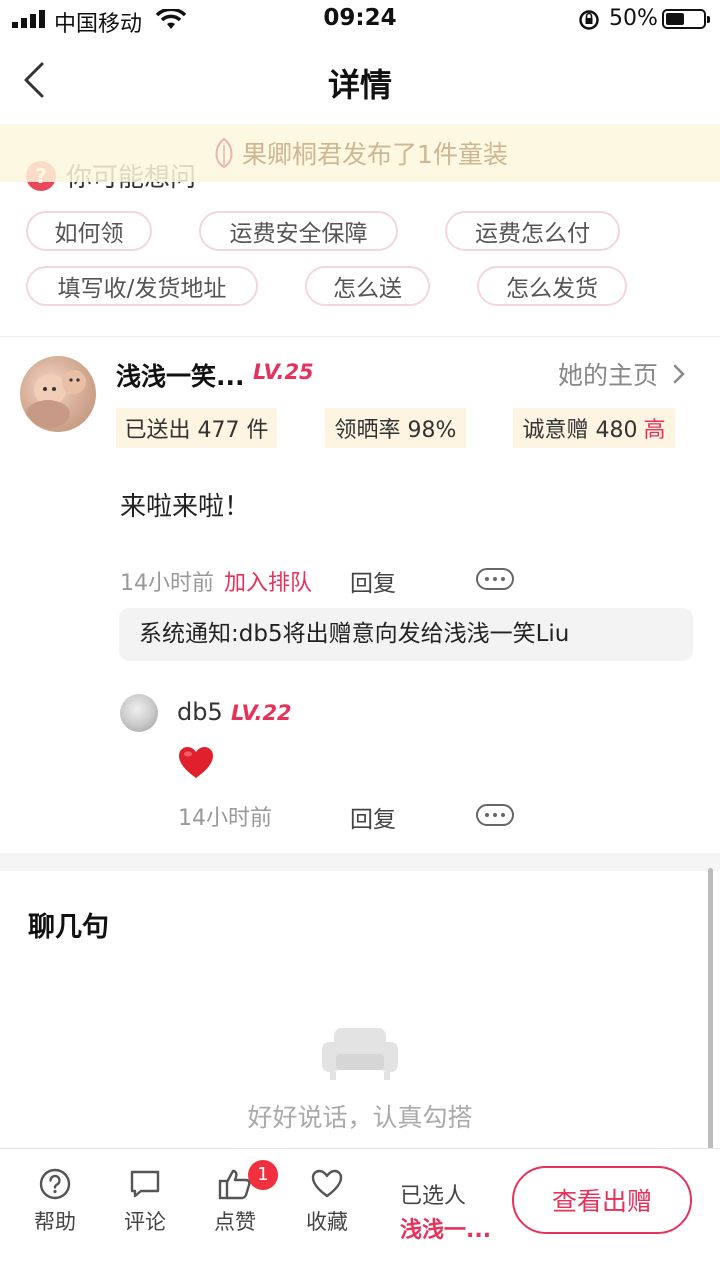  I want to click on status-bar: 中国移动 09:24 50%, so click(360, 20).